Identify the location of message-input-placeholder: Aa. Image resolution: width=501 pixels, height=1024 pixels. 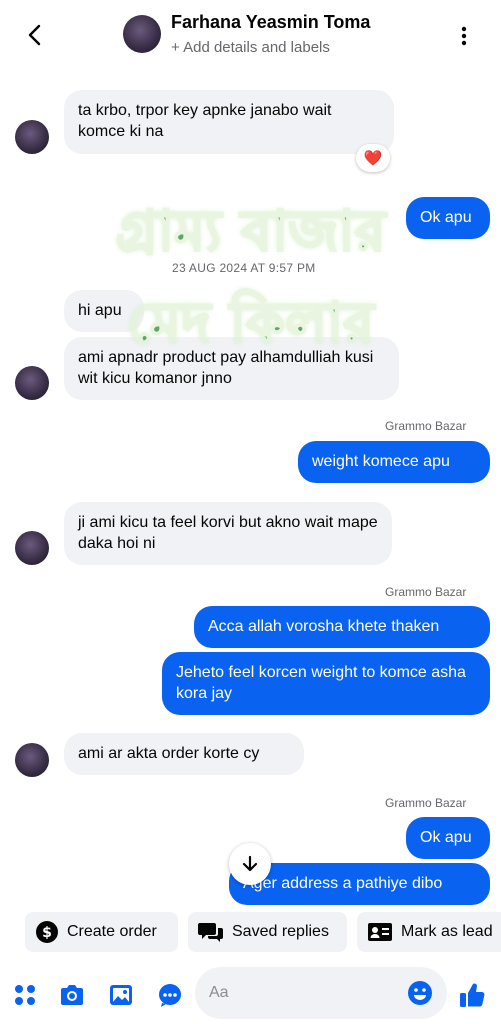
(219, 992).